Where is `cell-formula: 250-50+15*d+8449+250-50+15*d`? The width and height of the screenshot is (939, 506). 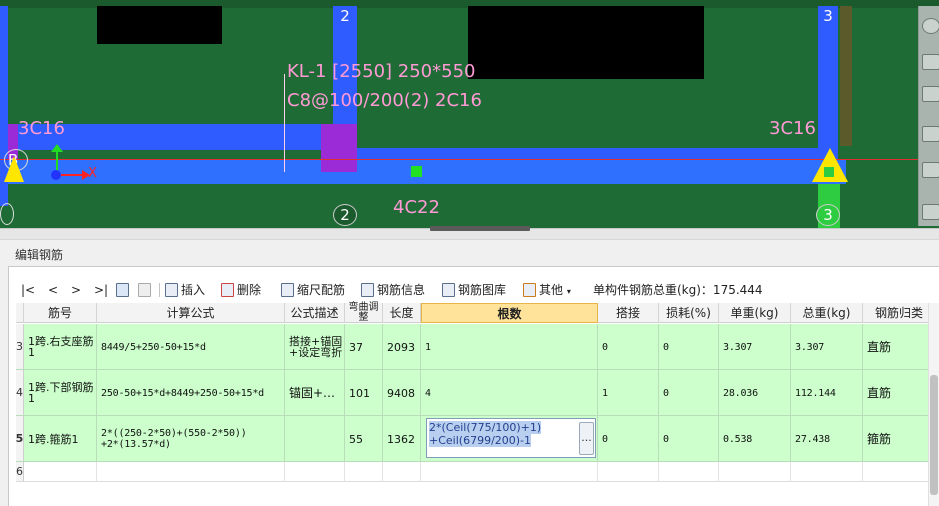 cell-formula: 250-50+15*d+8449+250-50+15*d is located at coordinates (191, 393).